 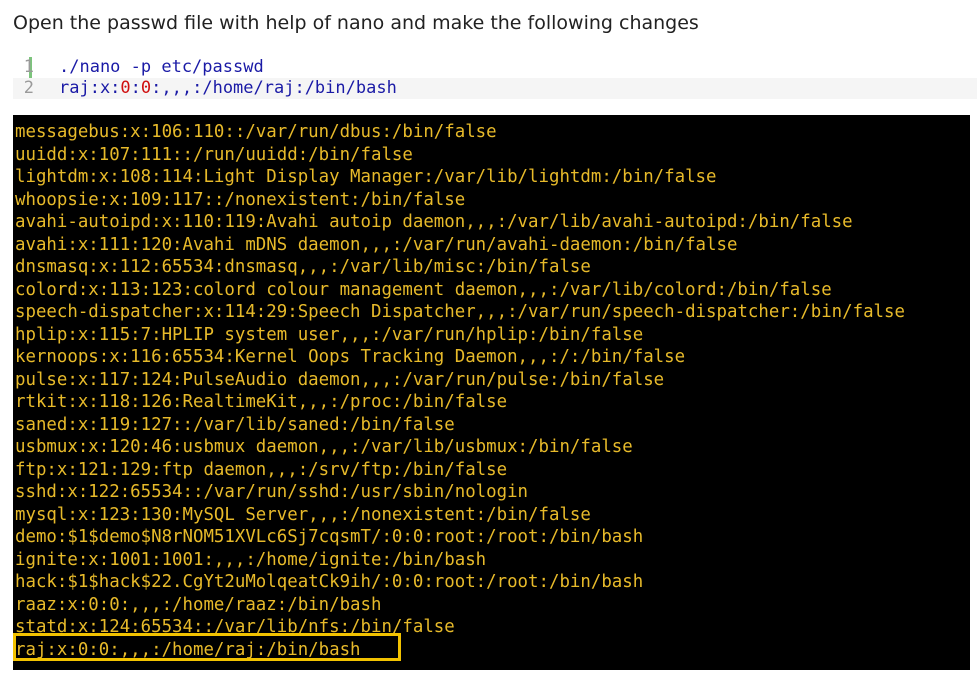 I want to click on terminal-line: raaz:x:0:0:,,,:/home/raaz:/bin/bash, so click(x=198, y=604).